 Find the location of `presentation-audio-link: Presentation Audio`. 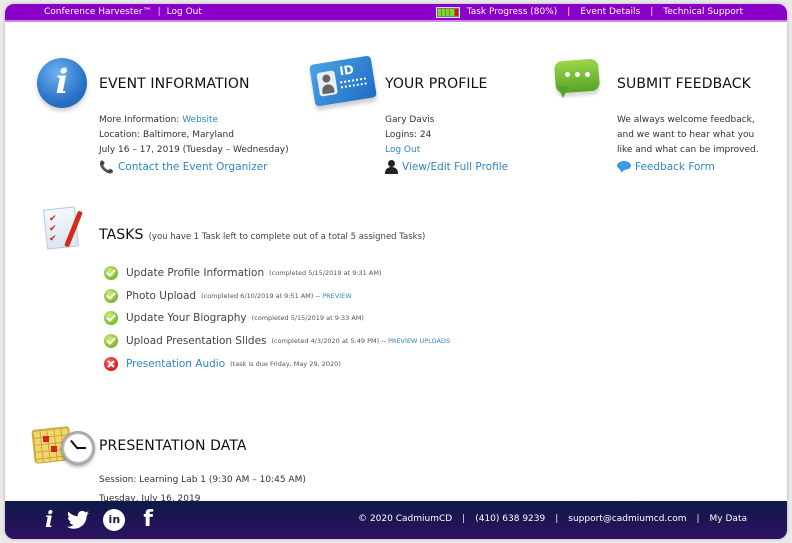

presentation-audio-link: Presentation Audio is located at coordinates (175, 364).